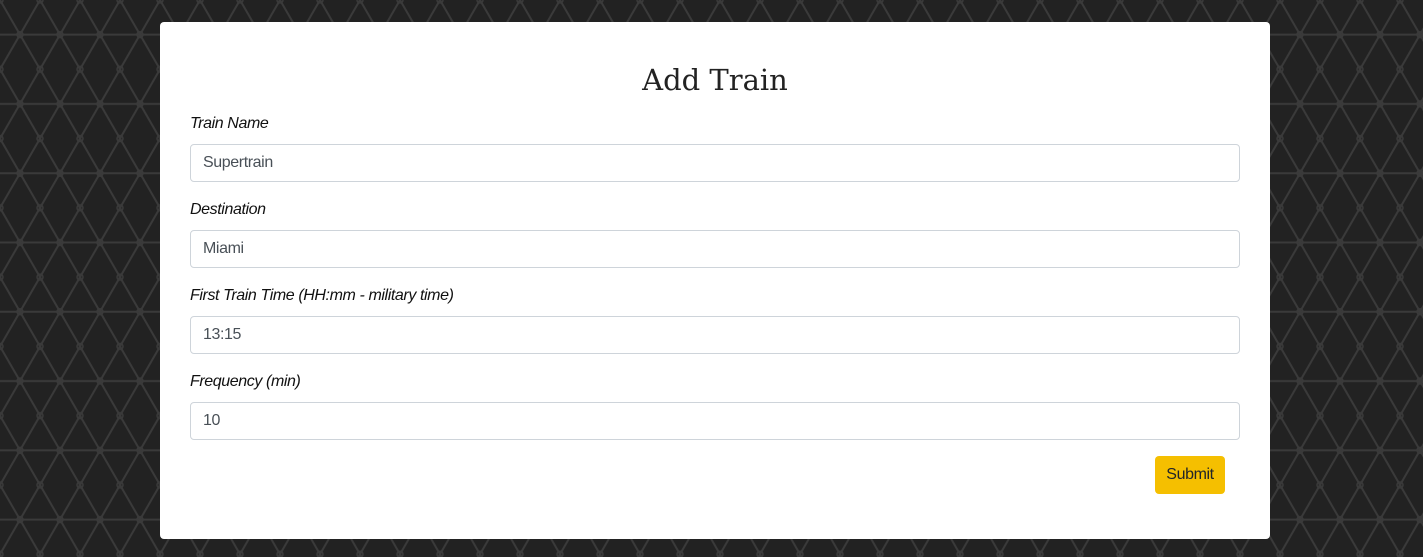  What do you see at coordinates (715, 421) in the screenshot?
I see `frequency-input` at bounding box center [715, 421].